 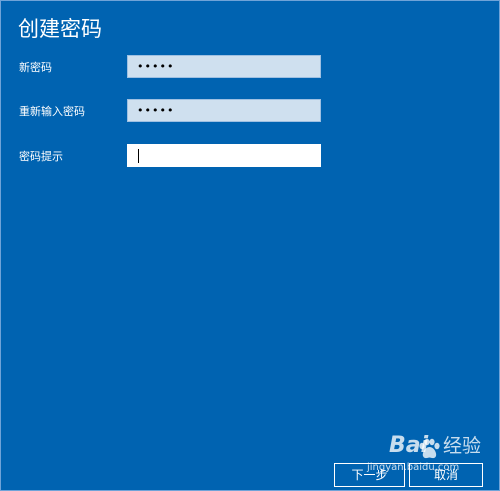 What do you see at coordinates (41, 156) in the screenshot?
I see `password-hint-label: 密码提示` at bounding box center [41, 156].